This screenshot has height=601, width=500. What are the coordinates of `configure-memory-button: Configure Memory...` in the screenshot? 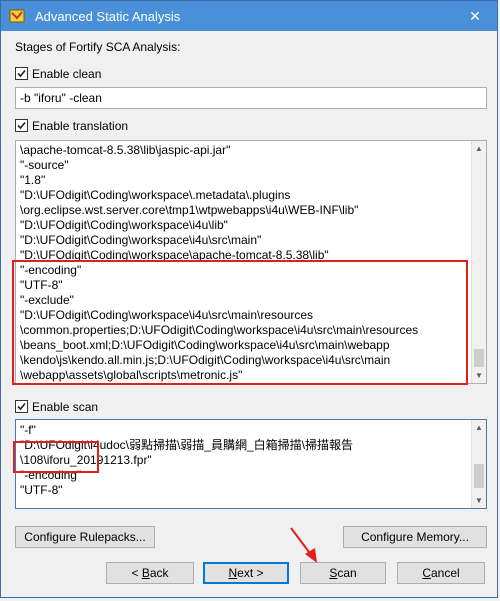 It's located at (415, 537).